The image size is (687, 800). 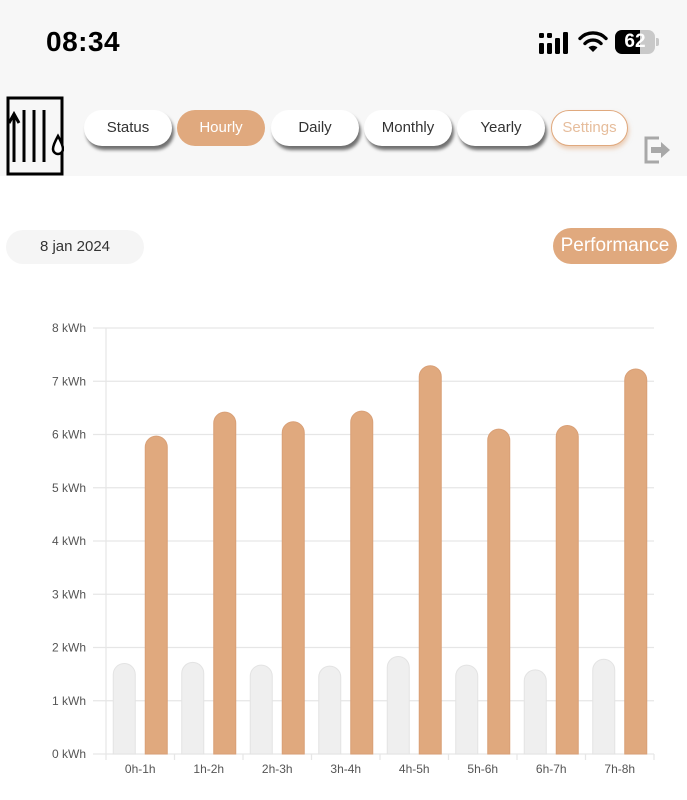 What do you see at coordinates (657, 150) in the screenshot?
I see `logout-icon` at bounding box center [657, 150].